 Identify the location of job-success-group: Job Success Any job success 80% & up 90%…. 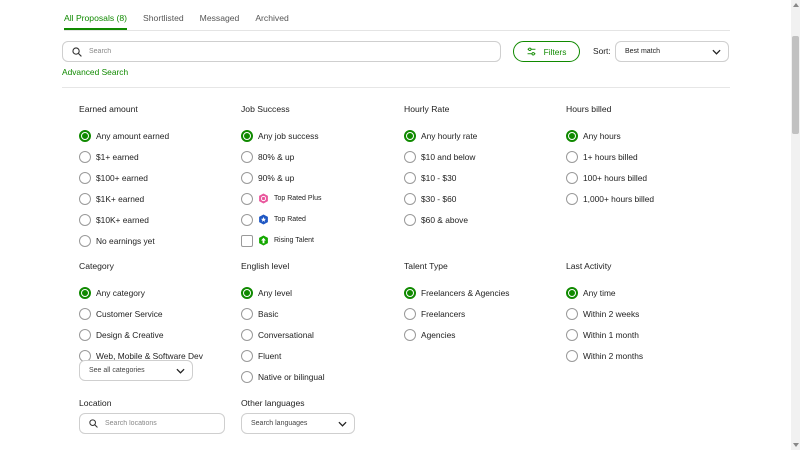
(281, 177).